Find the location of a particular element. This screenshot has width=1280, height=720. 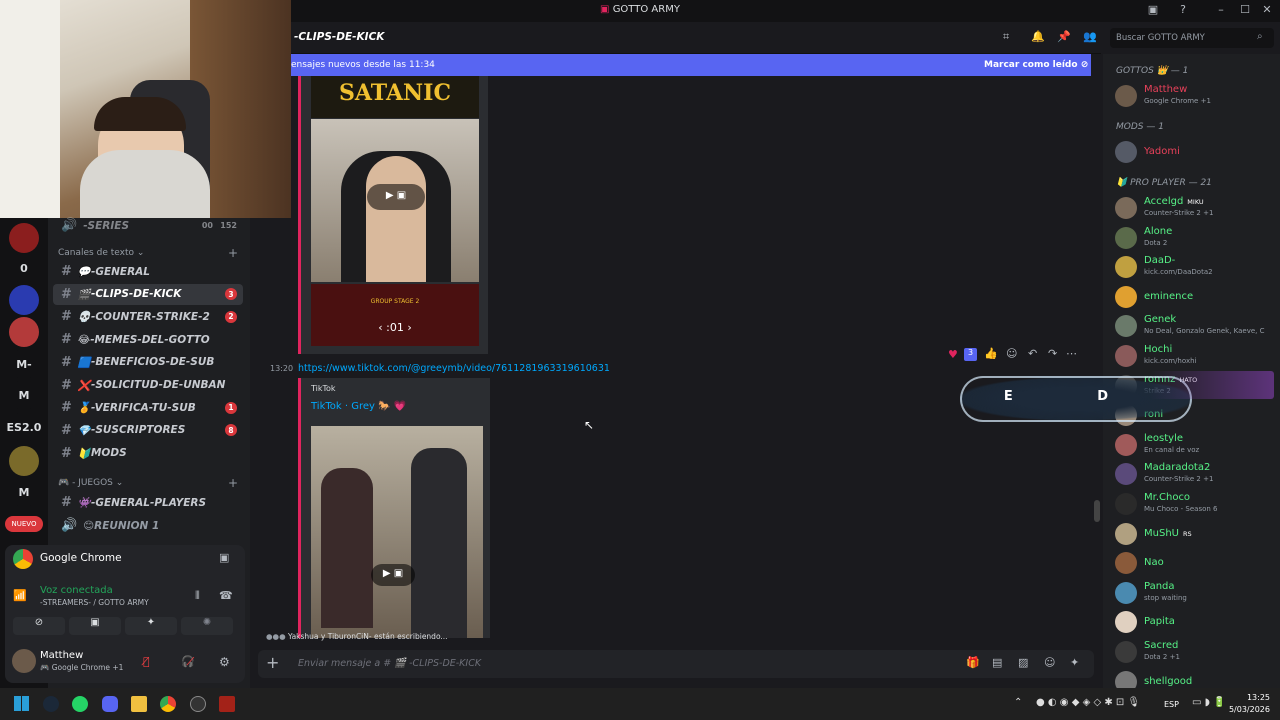

member-item: Papita is located at coordinates (1193, 622).